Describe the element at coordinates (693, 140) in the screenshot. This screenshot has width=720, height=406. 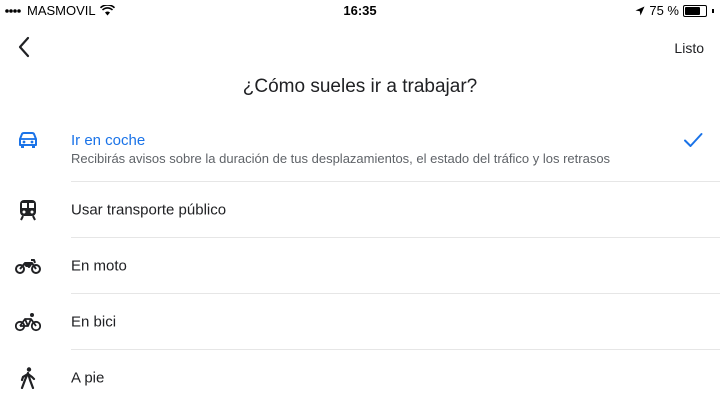
I see `checkmark-icon` at that location.